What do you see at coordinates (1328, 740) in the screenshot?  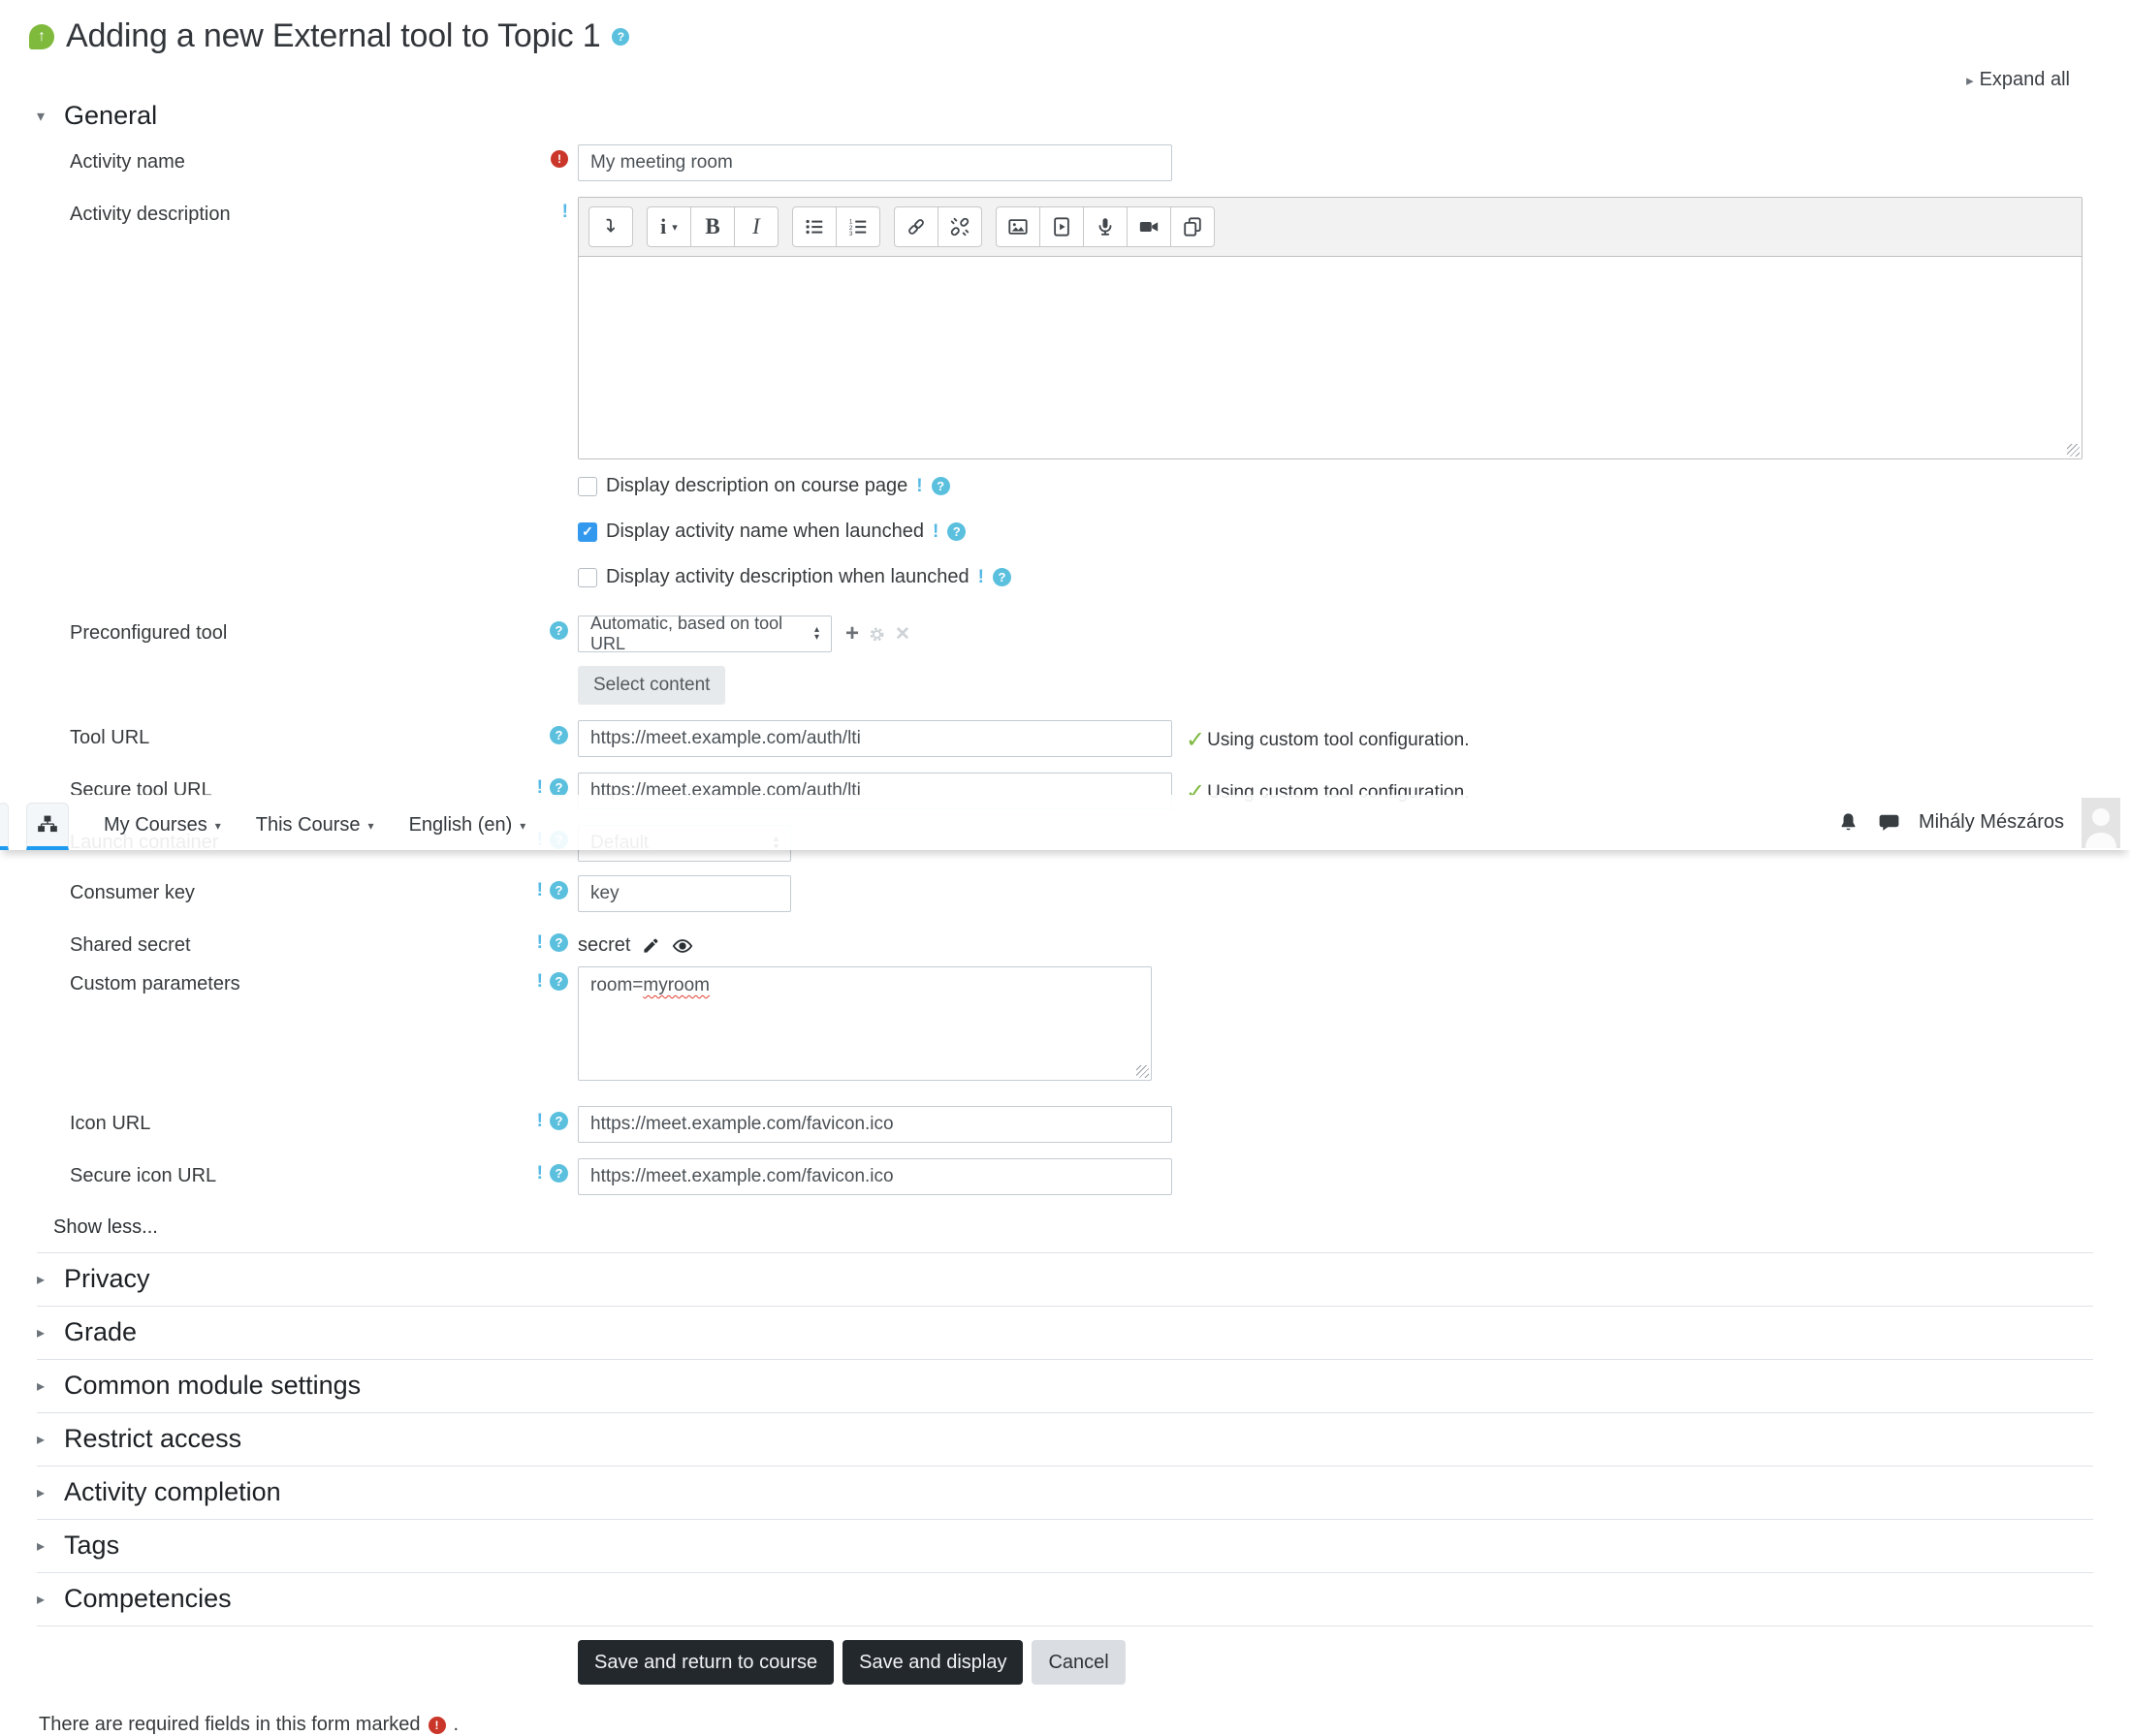 I see `tool-url-status: ✓ Using custom tool configuration.` at bounding box center [1328, 740].